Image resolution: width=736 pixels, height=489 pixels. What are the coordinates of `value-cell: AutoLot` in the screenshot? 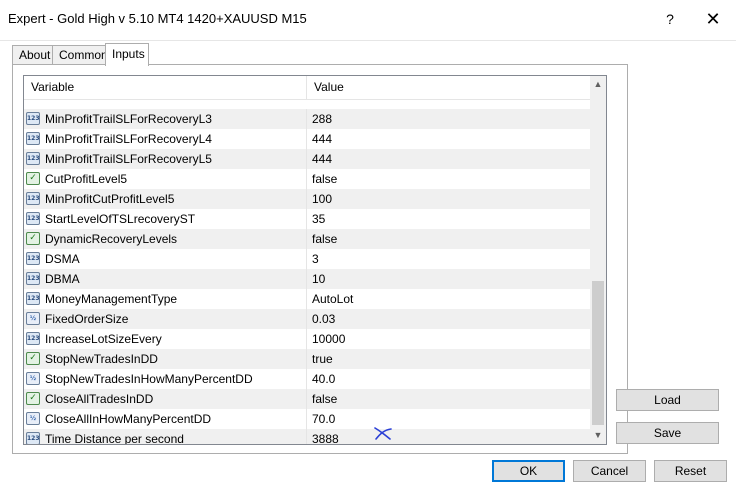 It's located at (448, 299).